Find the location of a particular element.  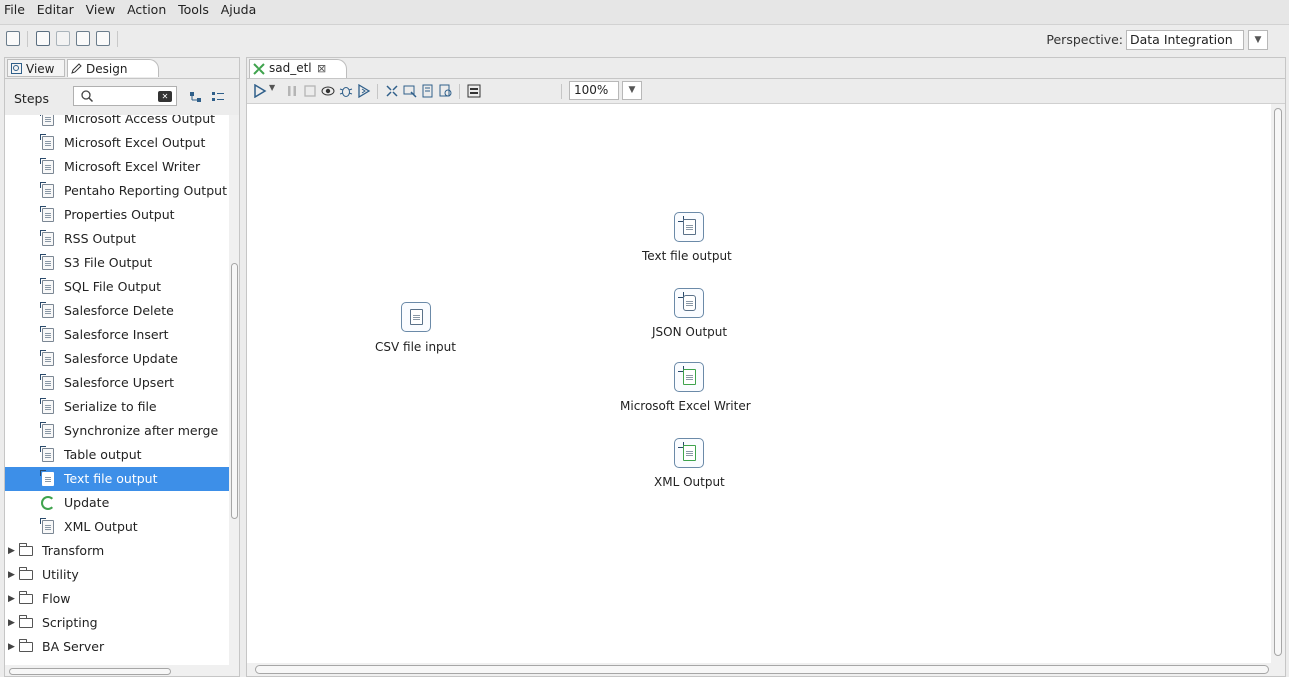

steps-bar: Steps ✕ is located at coordinates (122, 97).